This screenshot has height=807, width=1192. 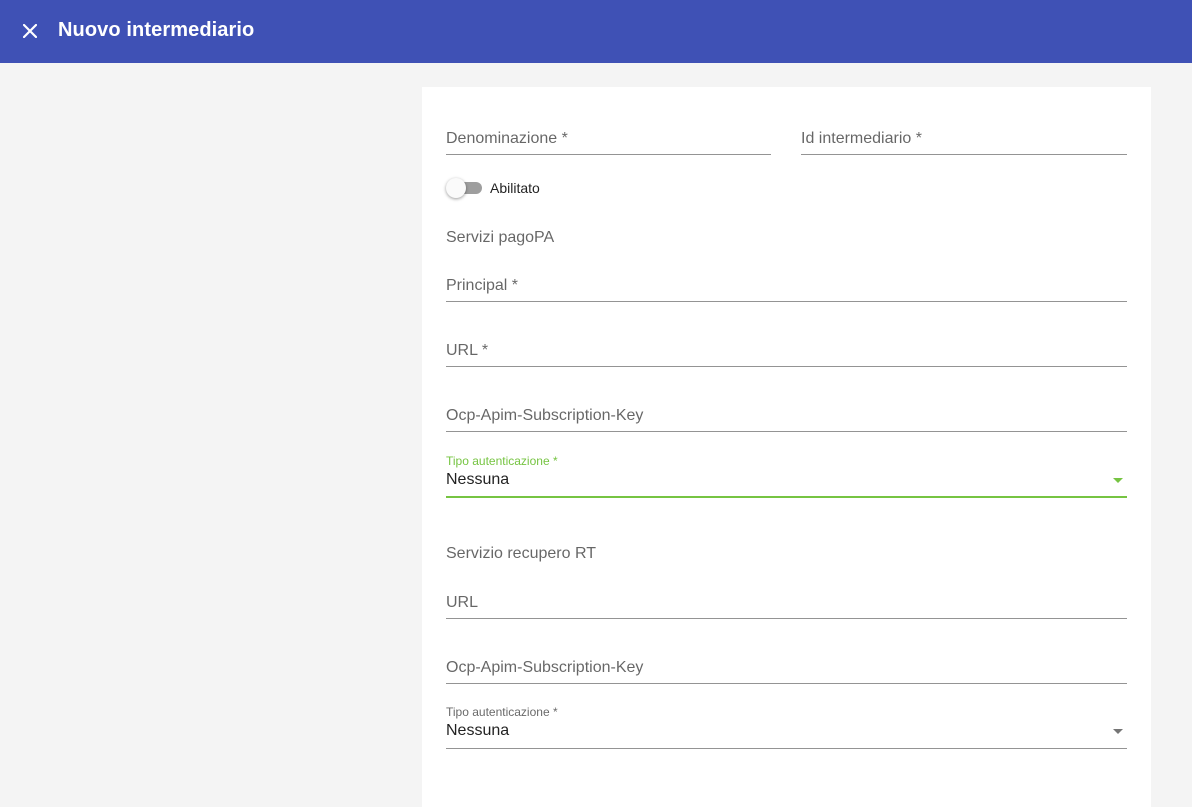 I want to click on close-button, so click(x=30, y=31).